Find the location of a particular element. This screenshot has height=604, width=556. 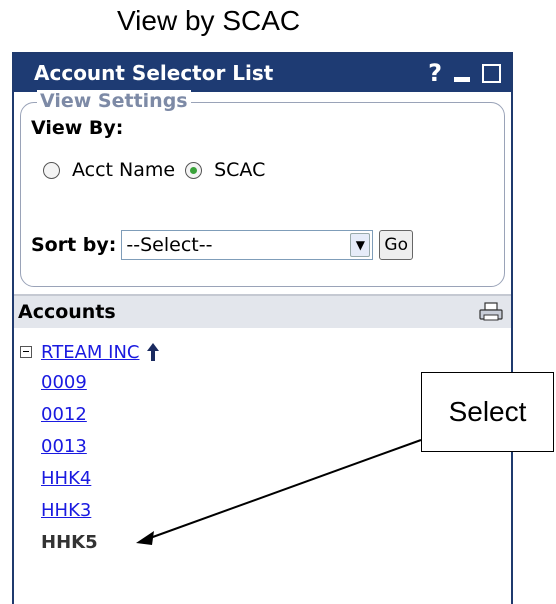

callout-arrow-icon is located at coordinates (279, 492).